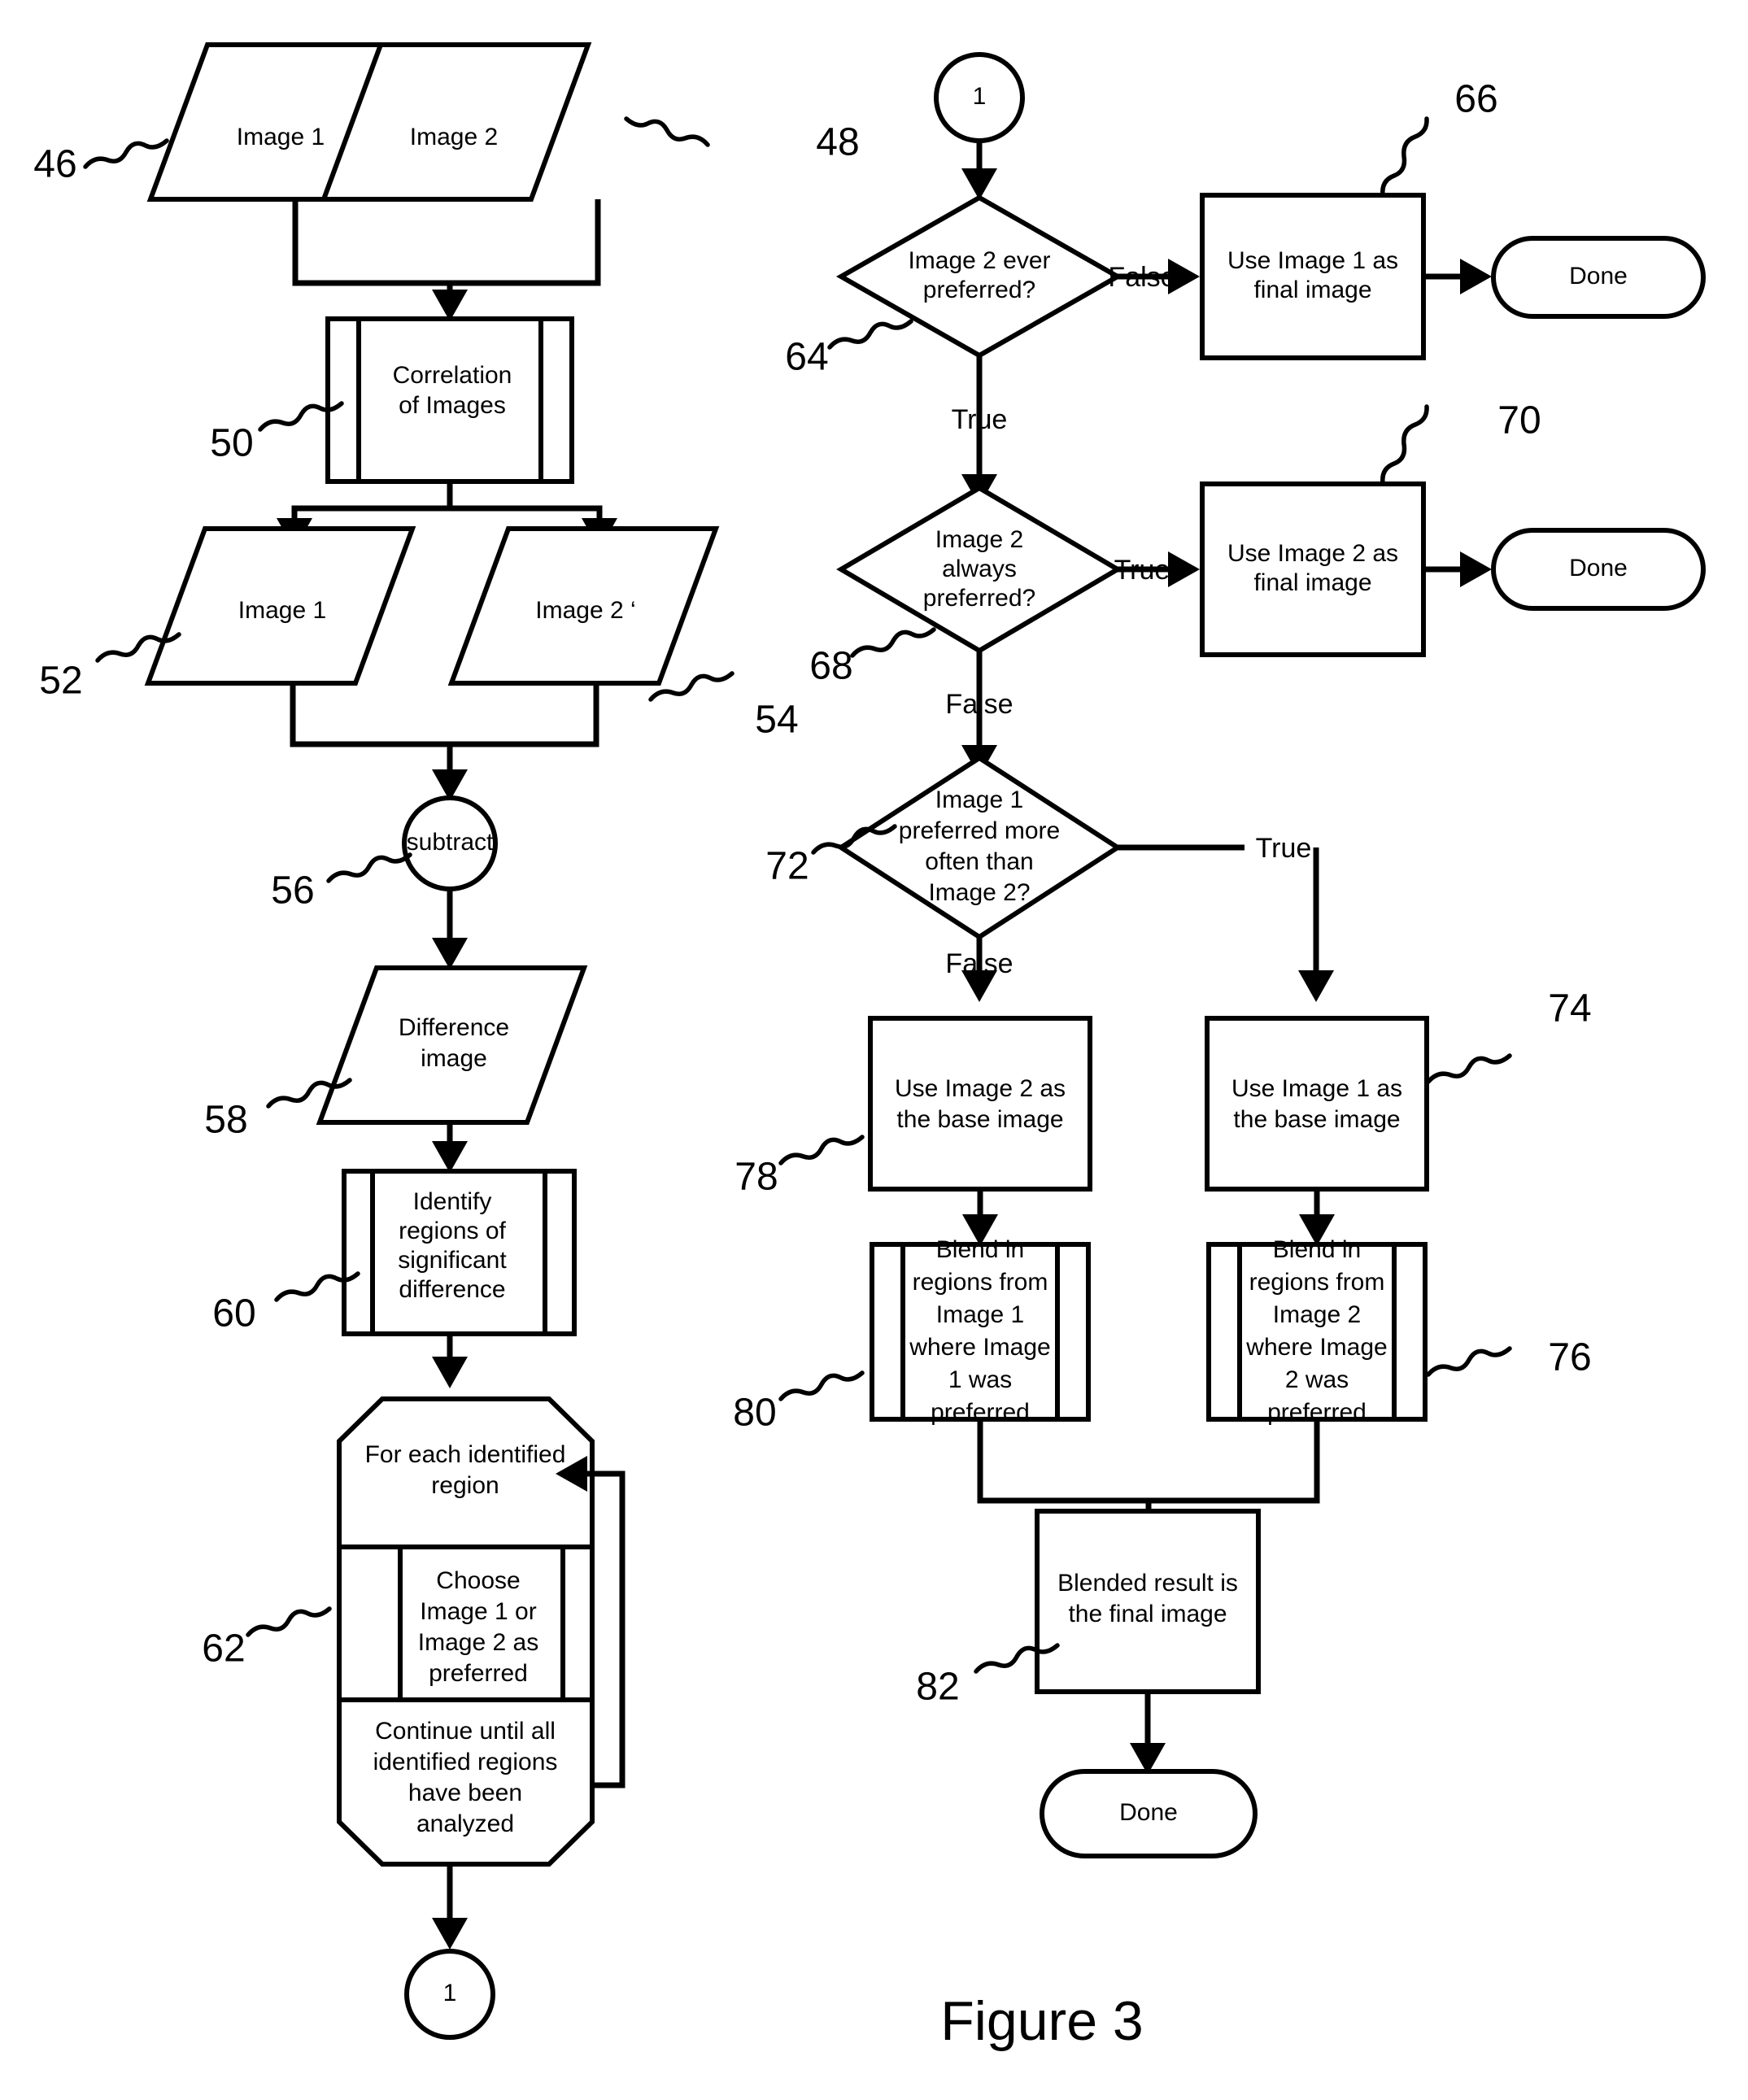 The width and height of the screenshot is (1748, 2100). What do you see at coordinates (979, 276) in the screenshot?
I see `node-decision-image2-ever-preferred: Image 2 ever preferred?` at bounding box center [979, 276].